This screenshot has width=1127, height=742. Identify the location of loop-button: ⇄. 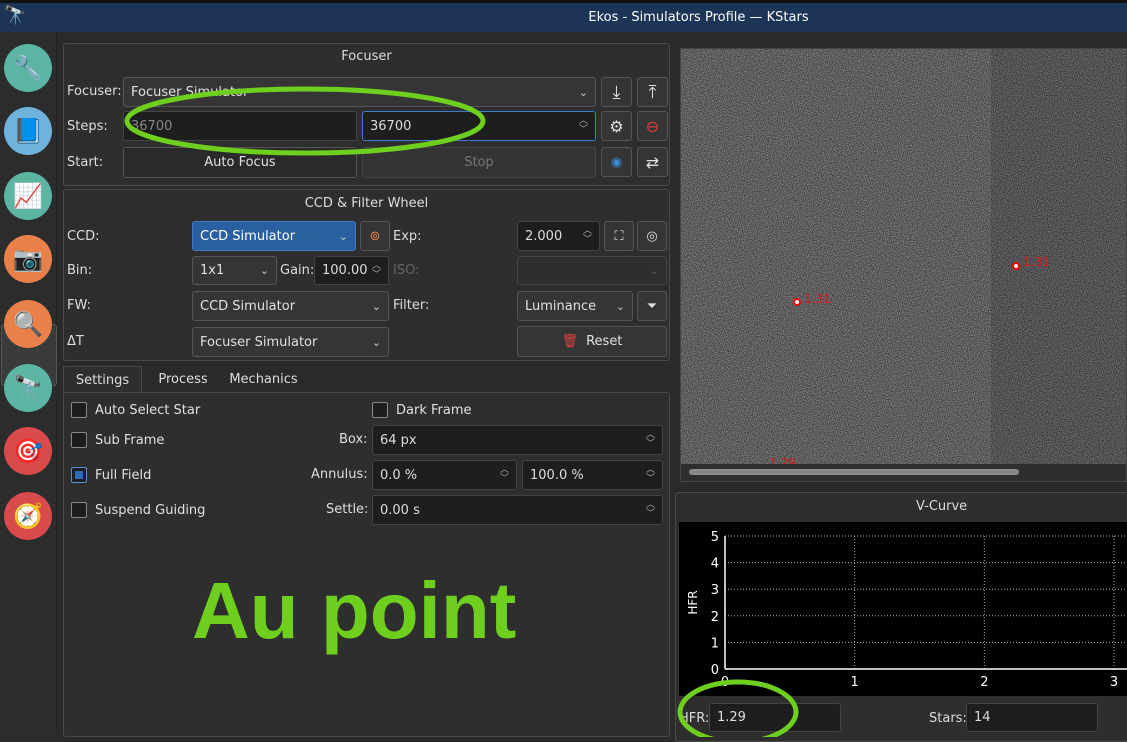
(652, 162).